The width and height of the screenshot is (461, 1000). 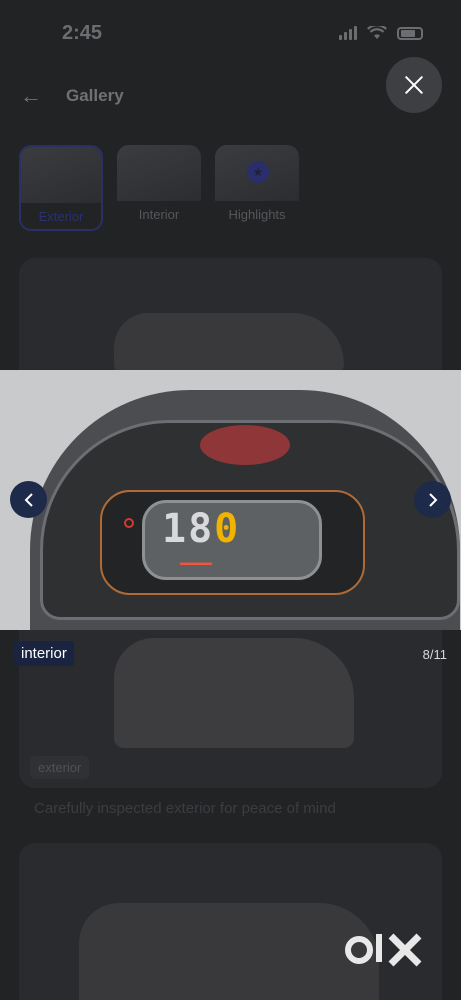 I want to click on gallery-header: ← Gallery, so click(x=72, y=96).